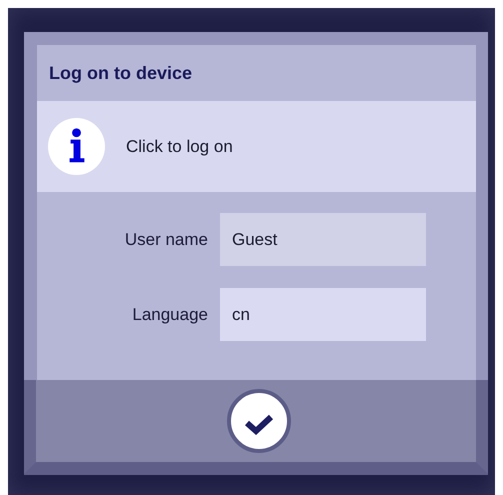 This screenshot has height=495, width=503. Describe the element at coordinates (76, 146) in the screenshot. I see `info-icon` at that location.